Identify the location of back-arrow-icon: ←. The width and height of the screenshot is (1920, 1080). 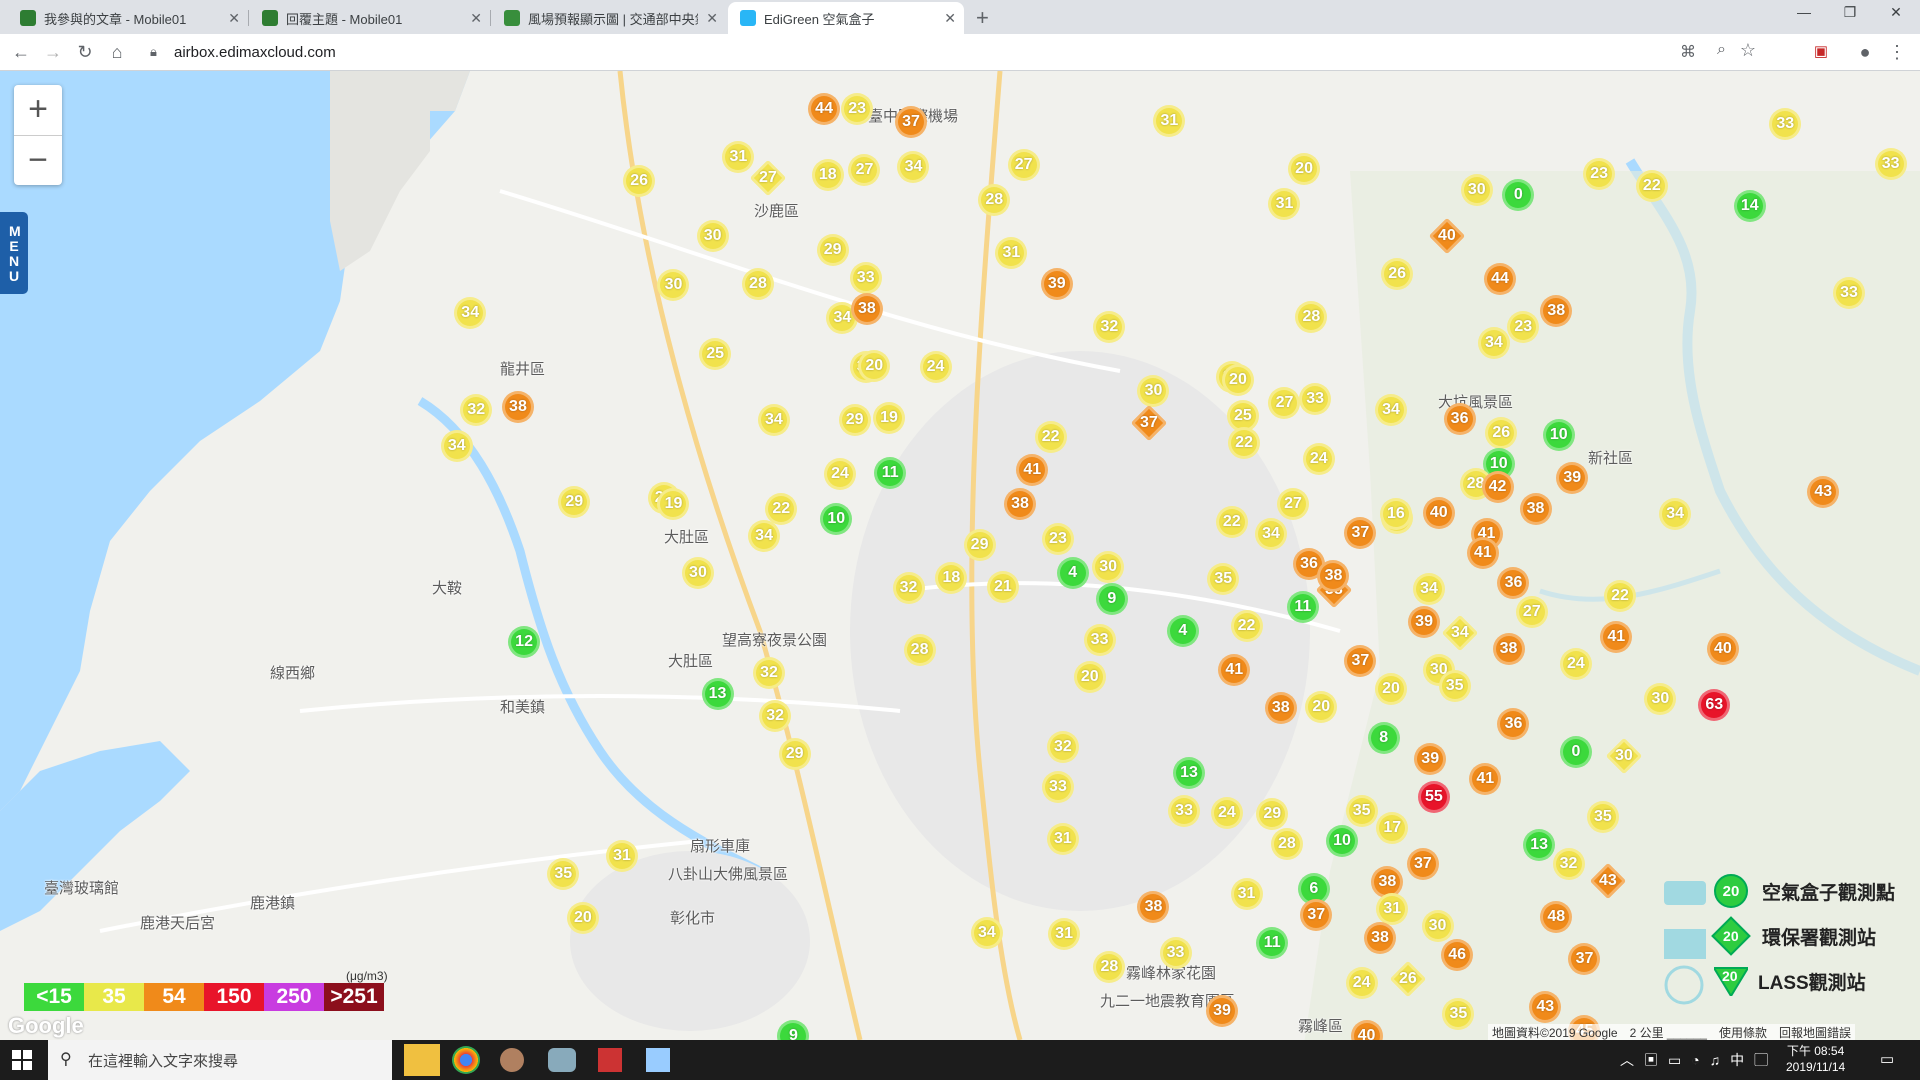
(21, 52).